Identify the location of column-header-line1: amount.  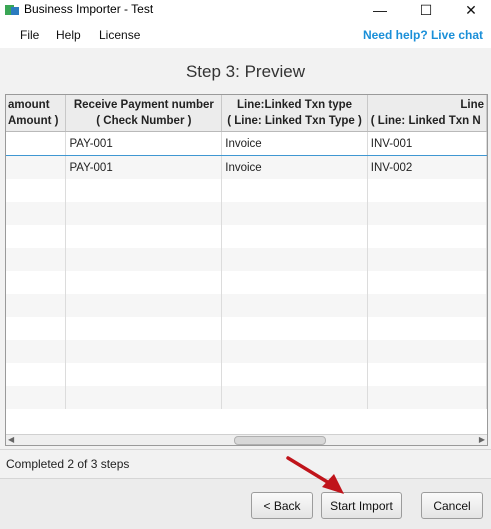
(29, 105).